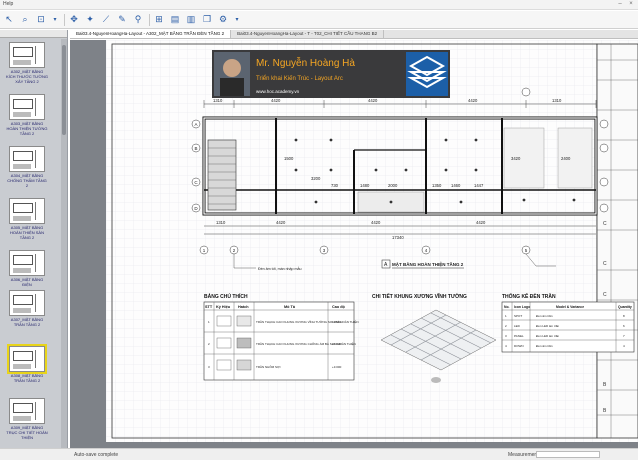 This screenshot has height=460, width=638. What do you see at coordinates (218, 100) in the screenshot?
I see `dim-top-1: 1310` at bounding box center [218, 100].